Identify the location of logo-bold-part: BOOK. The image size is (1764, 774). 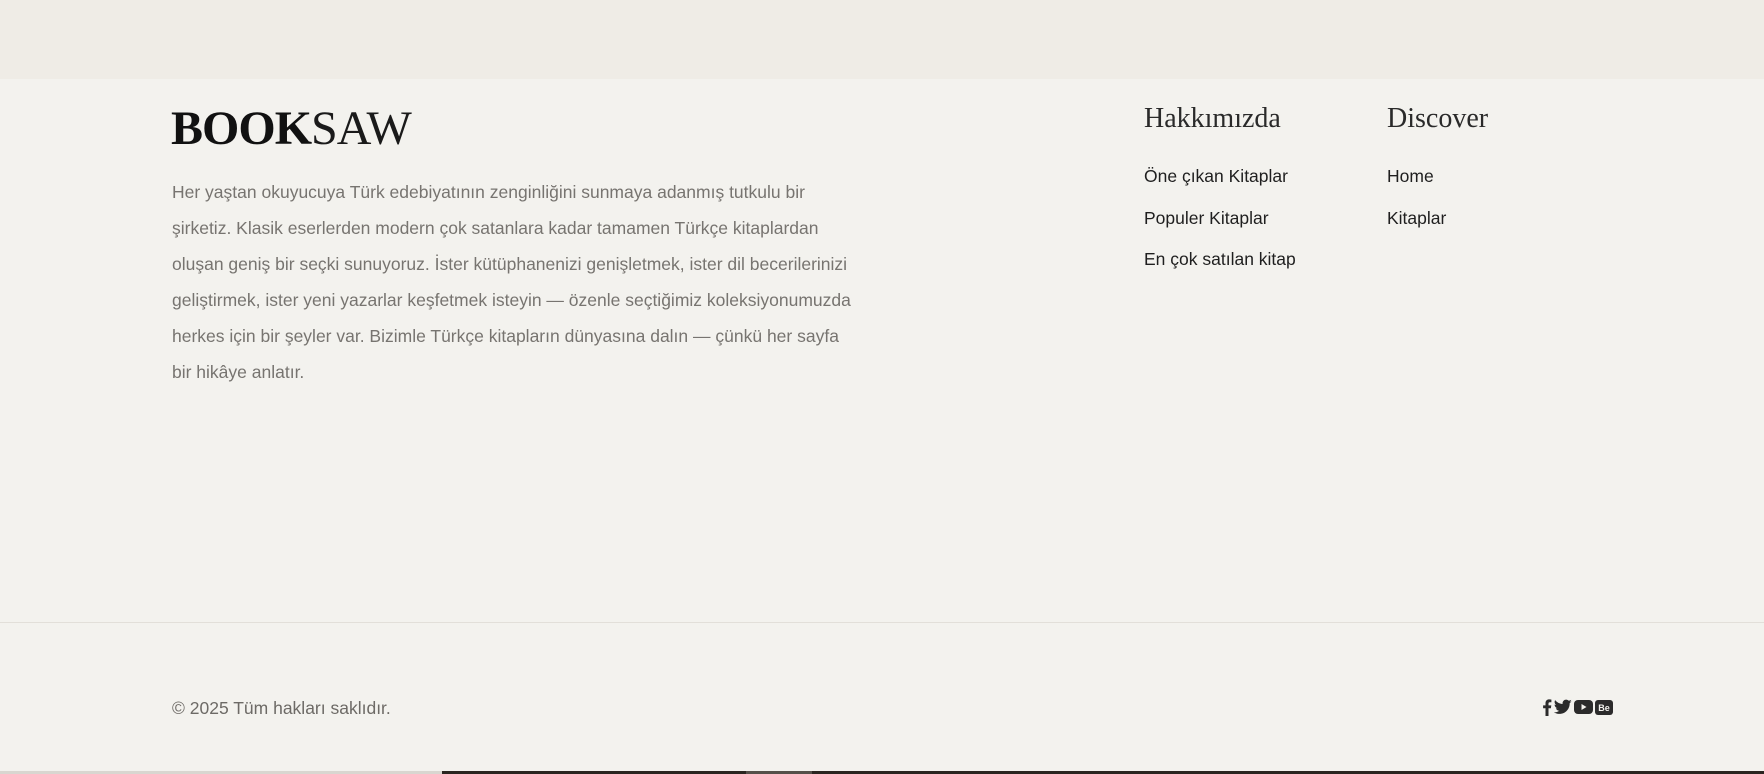
(241, 128).